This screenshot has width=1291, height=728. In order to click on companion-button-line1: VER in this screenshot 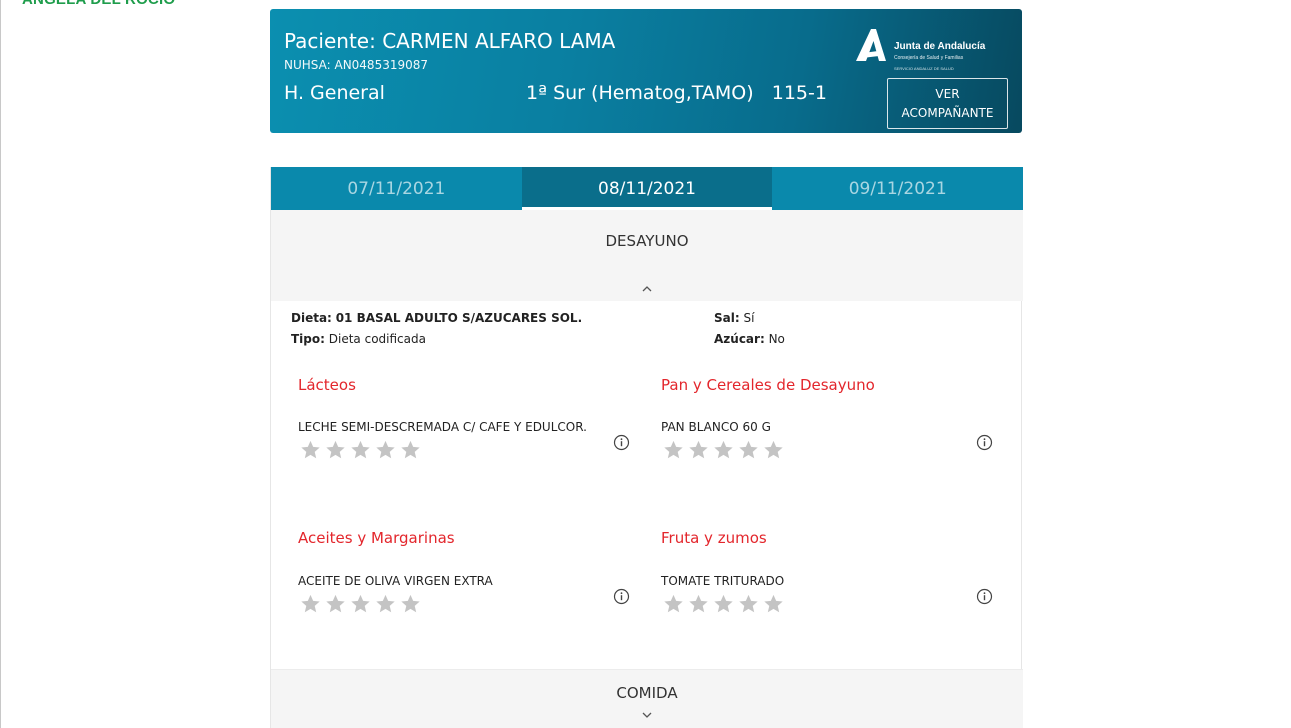, I will do `click(947, 93)`.